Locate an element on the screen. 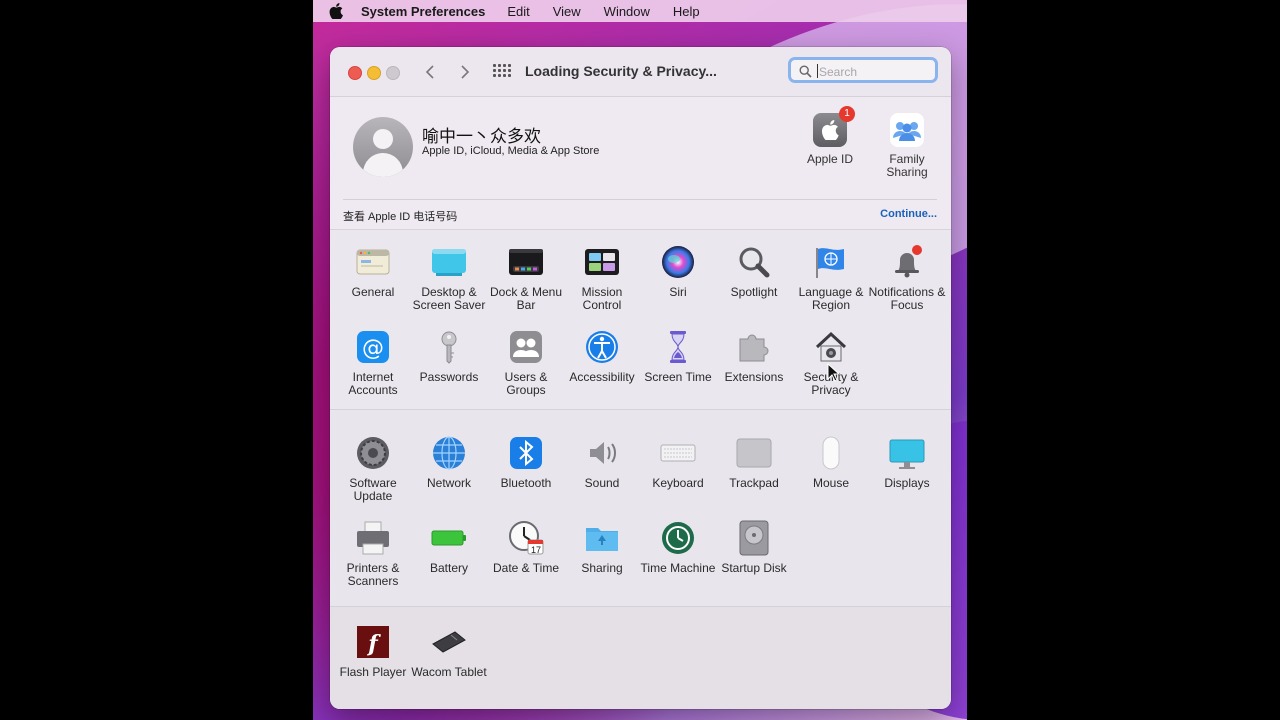  pref-sound: Sound is located at coordinates (602, 462).